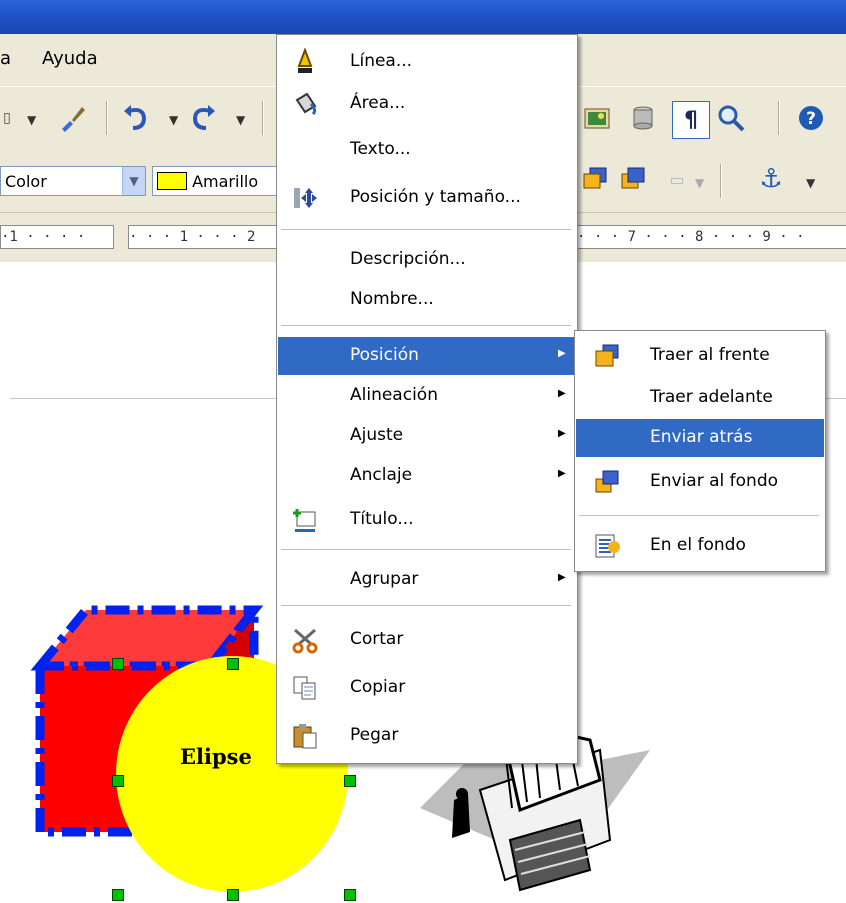  I want to click on submenu-item-bring-forward: Traer adelante, so click(700, 398).